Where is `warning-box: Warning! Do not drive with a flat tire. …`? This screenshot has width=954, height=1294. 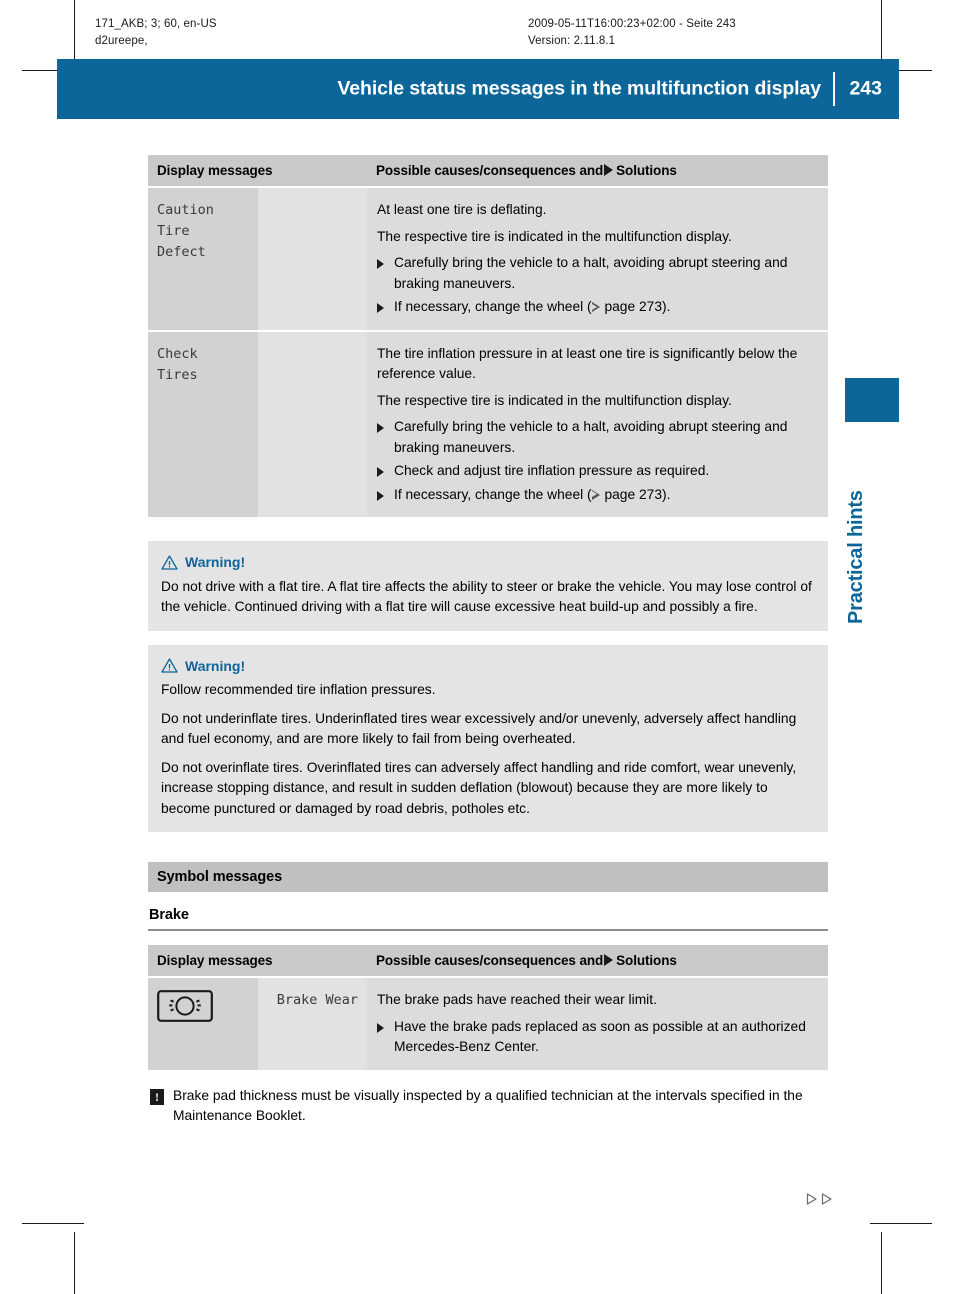
warning-box: Warning! Do not drive with a flat tire. … is located at coordinates (488, 586).